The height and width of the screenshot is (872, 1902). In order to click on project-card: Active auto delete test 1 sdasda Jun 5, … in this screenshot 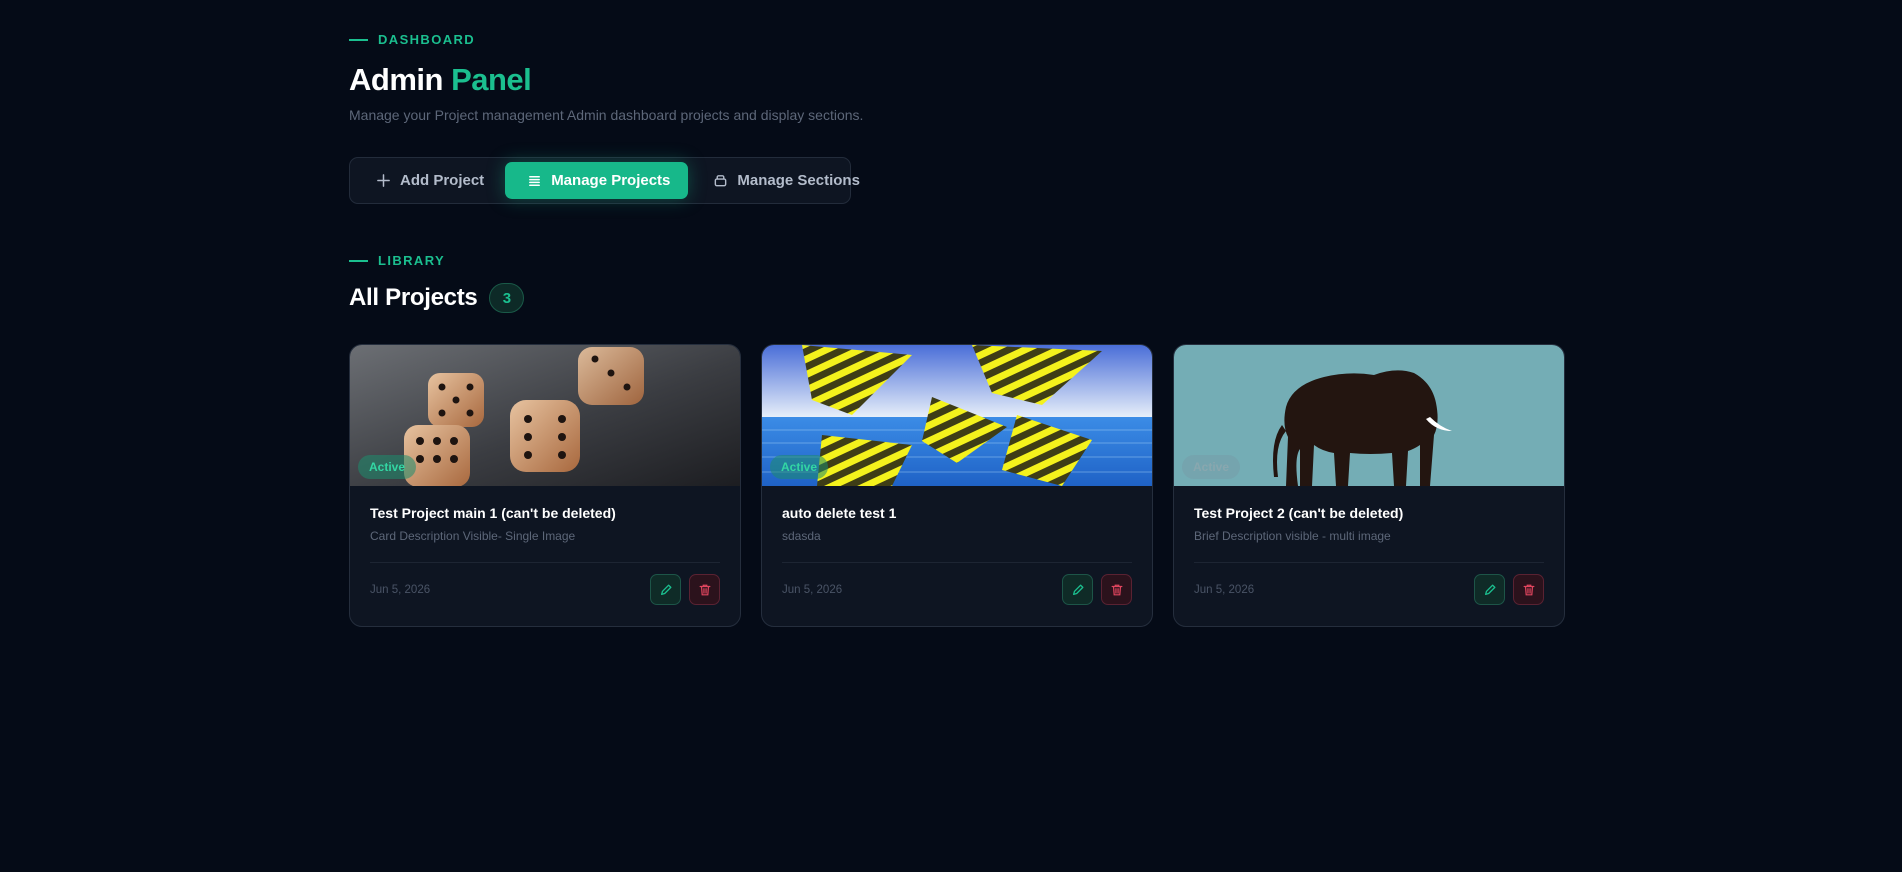, I will do `click(957, 485)`.